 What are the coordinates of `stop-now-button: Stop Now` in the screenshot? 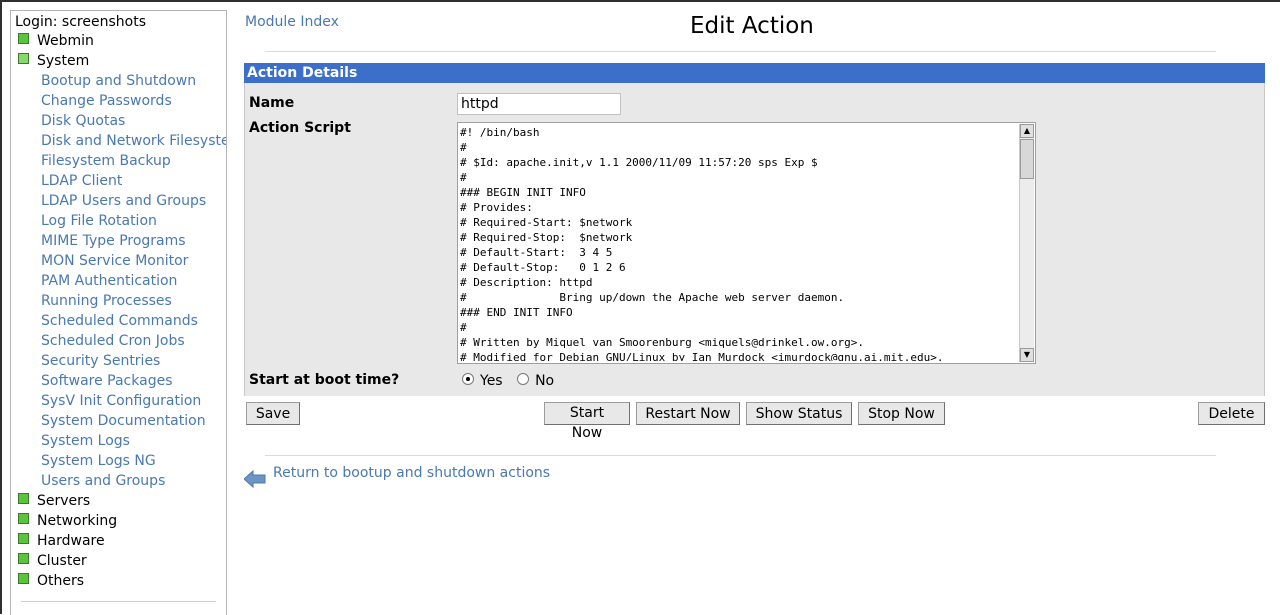 It's located at (901, 413).